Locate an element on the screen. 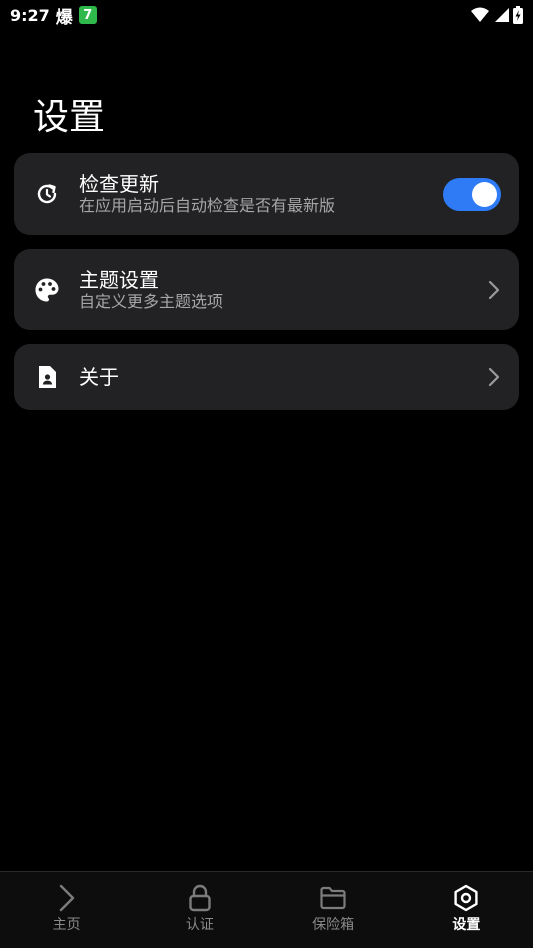 Image resolution: width=533 pixels, height=948 pixels. about-text: 关于 is located at coordinates (99, 377).